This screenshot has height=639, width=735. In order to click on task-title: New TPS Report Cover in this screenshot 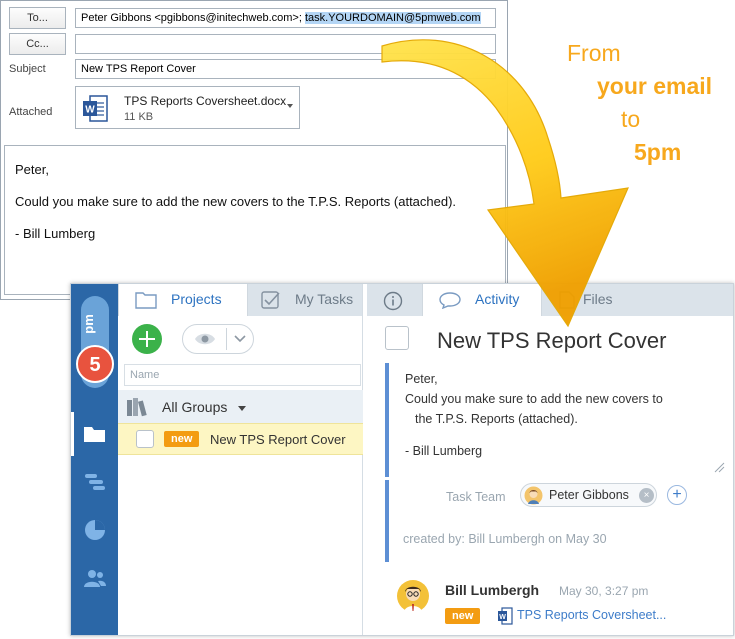, I will do `click(278, 439)`.